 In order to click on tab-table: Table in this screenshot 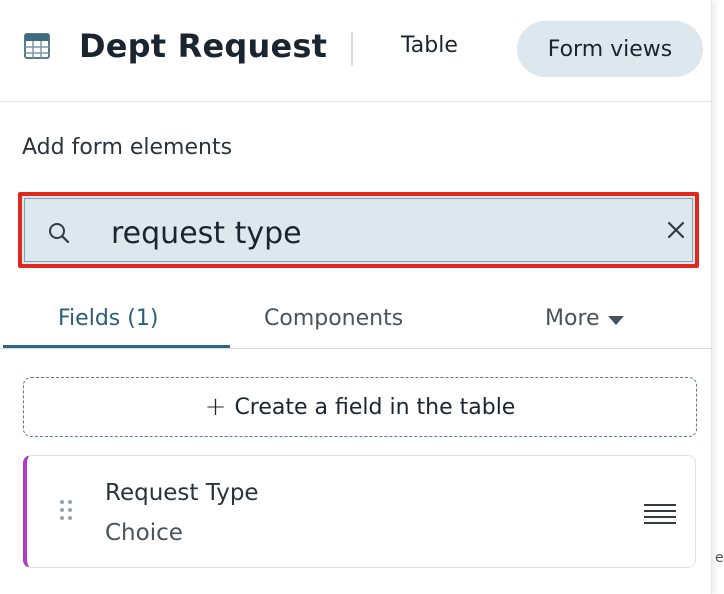, I will do `click(429, 45)`.